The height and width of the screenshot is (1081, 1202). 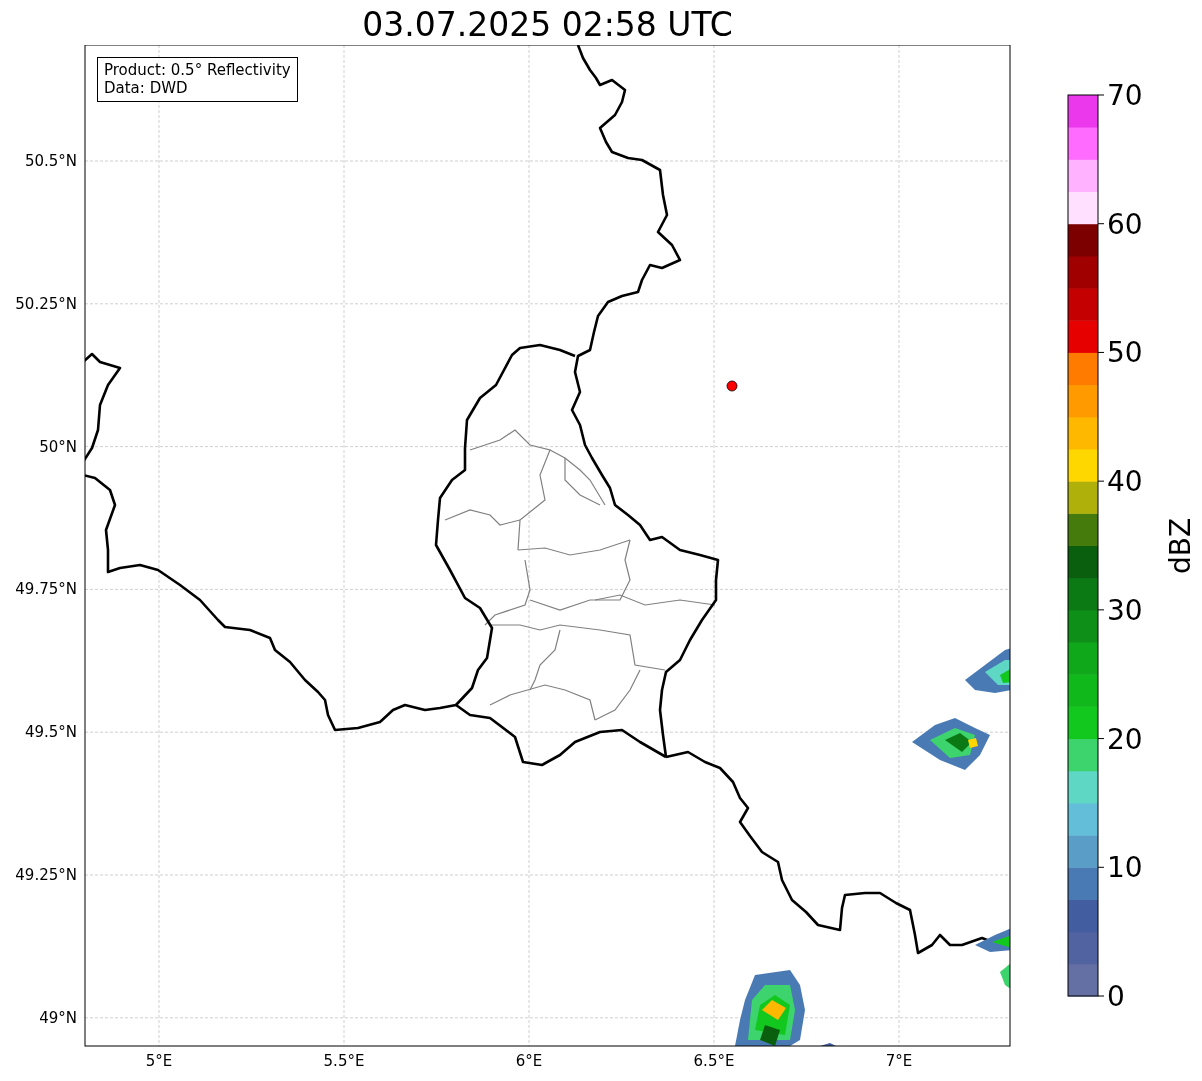 I want to click on axis-tick-label: 5°E, so click(x=159, y=1061).